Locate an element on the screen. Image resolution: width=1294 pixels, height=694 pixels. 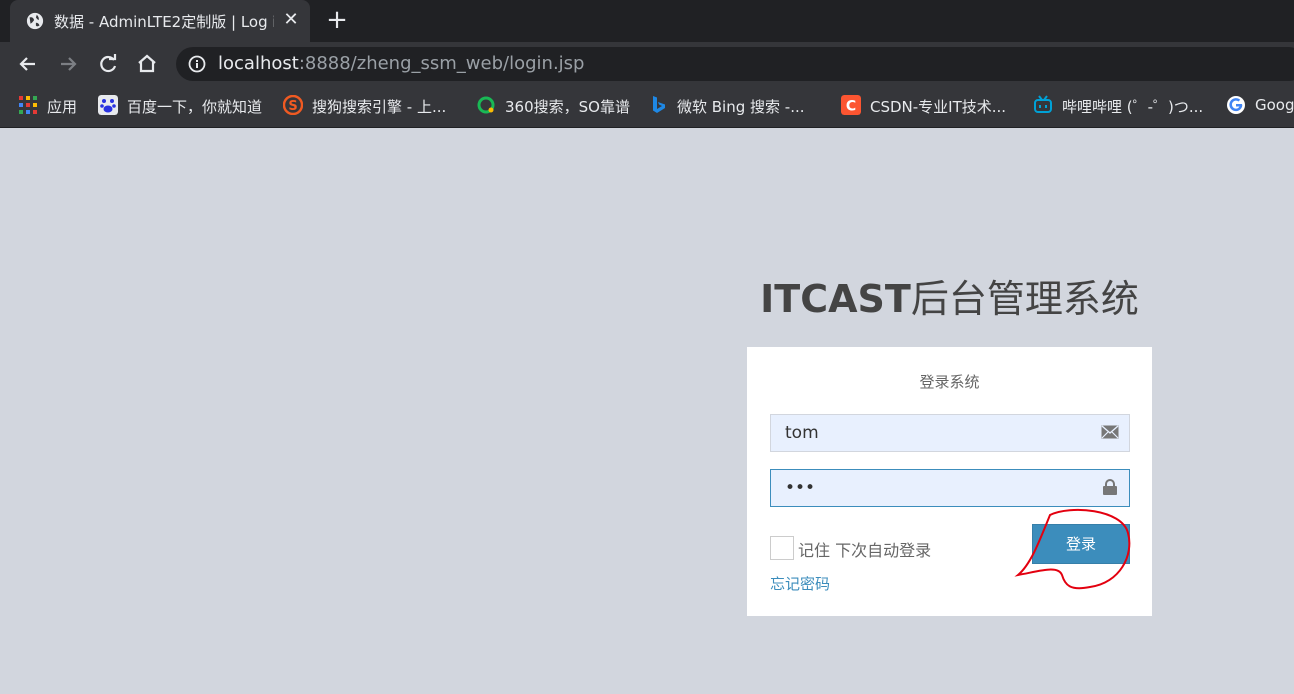
logo-subtitle: 后台管理系统 is located at coordinates (1024, 299).